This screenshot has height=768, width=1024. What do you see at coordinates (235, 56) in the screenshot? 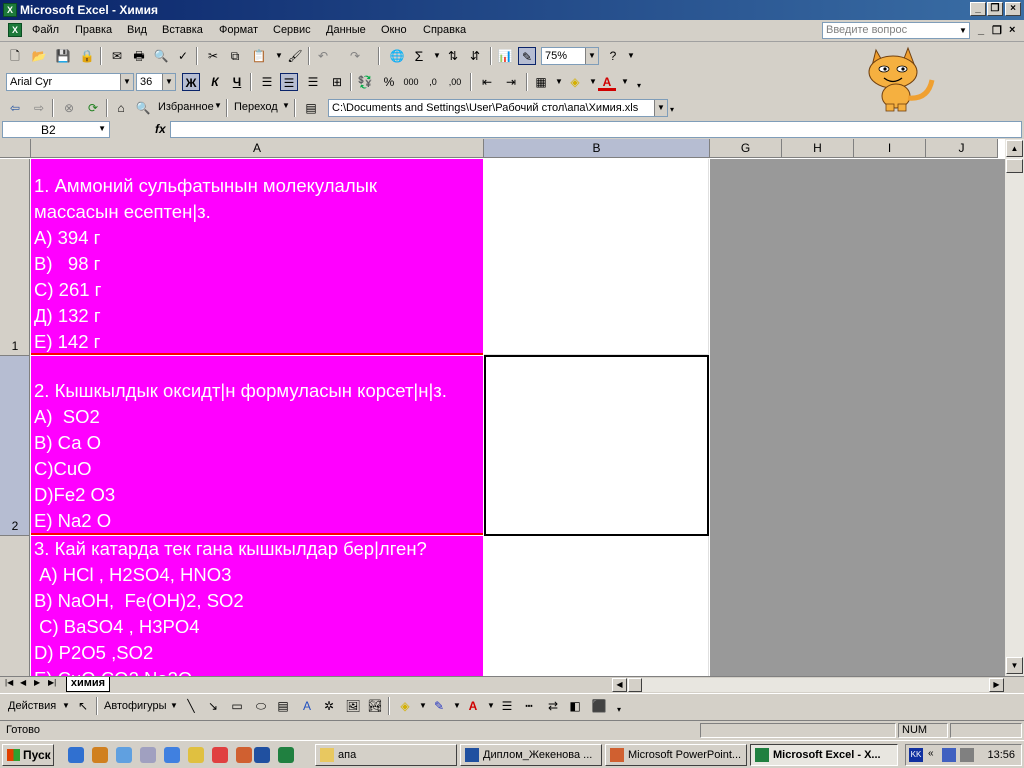
I see `copy-icon: ⧉` at bounding box center [235, 56].